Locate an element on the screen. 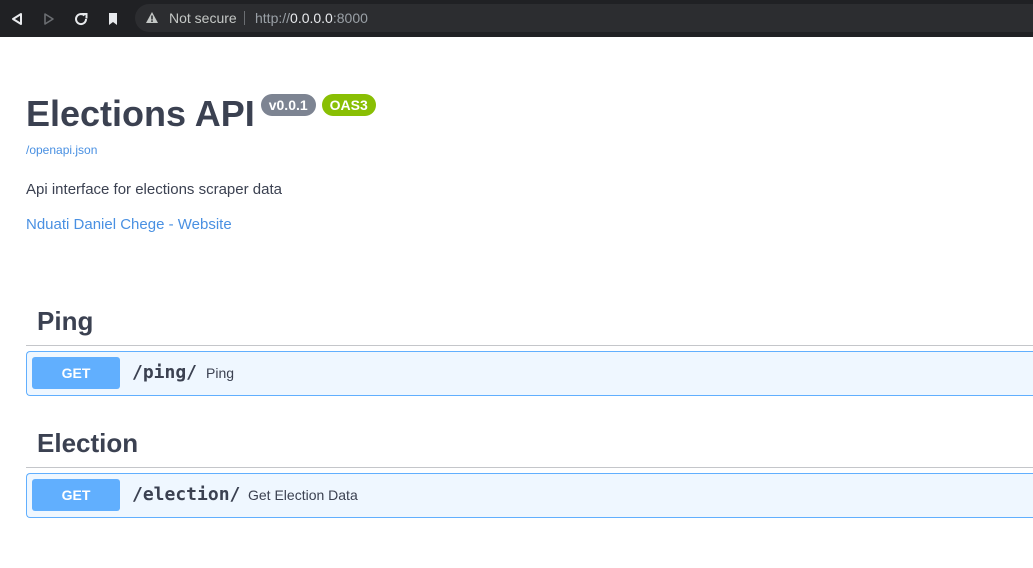 The image size is (1033, 568). tag-title: Ping is located at coordinates (65, 321).